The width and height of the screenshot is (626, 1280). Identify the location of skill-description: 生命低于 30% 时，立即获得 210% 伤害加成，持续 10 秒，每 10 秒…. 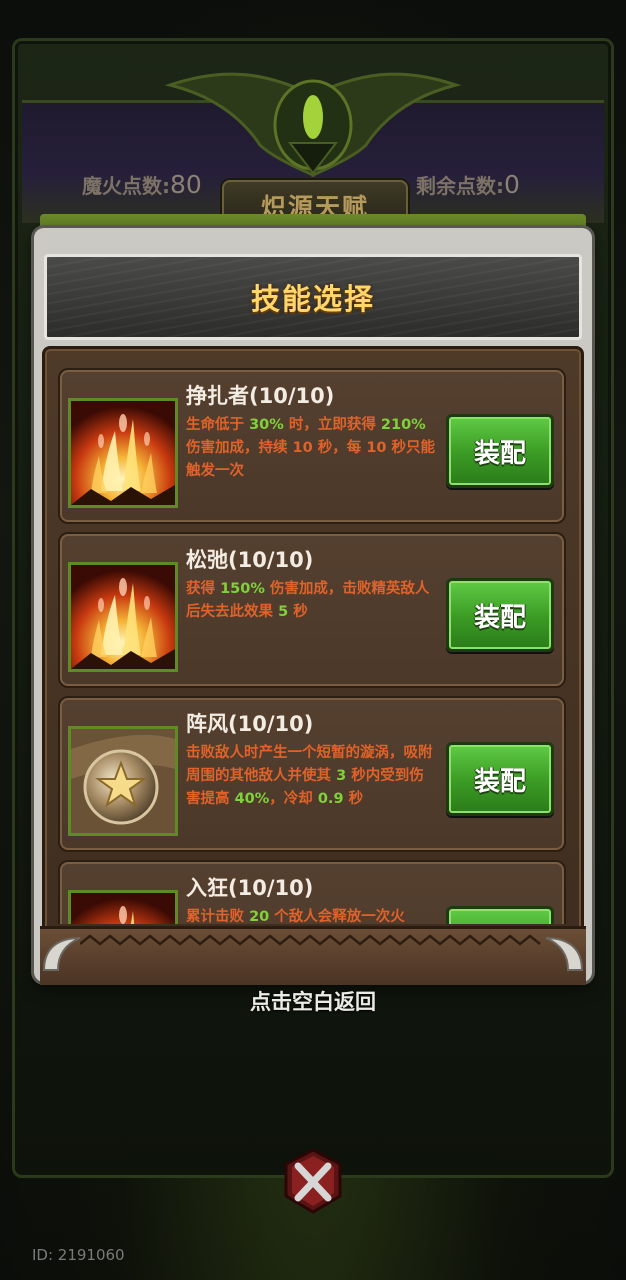
(311, 448).